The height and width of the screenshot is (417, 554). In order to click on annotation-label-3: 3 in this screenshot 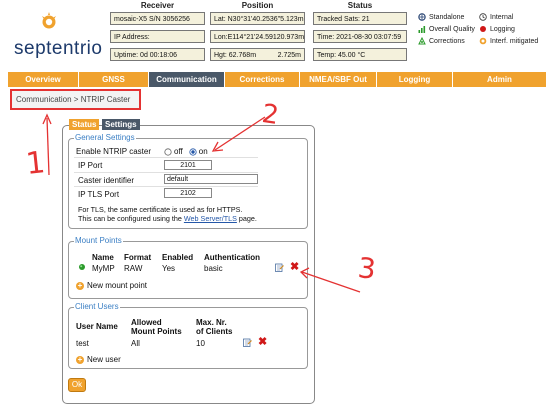, I will do `click(367, 268)`.